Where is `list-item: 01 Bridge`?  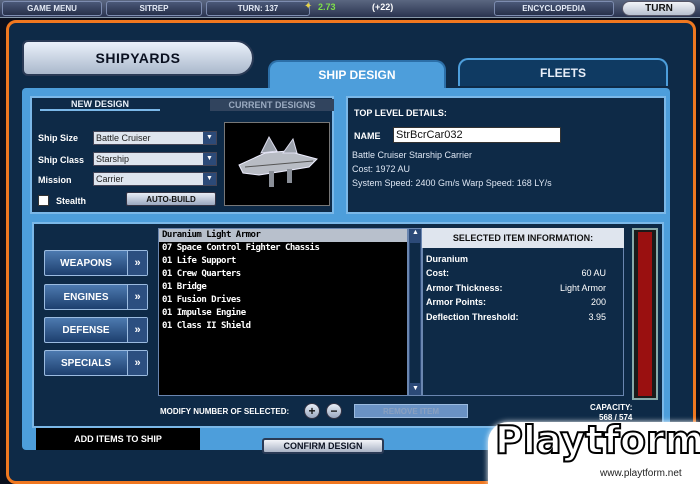
list-item: 01 Bridge is located at coordinates (283, 287).